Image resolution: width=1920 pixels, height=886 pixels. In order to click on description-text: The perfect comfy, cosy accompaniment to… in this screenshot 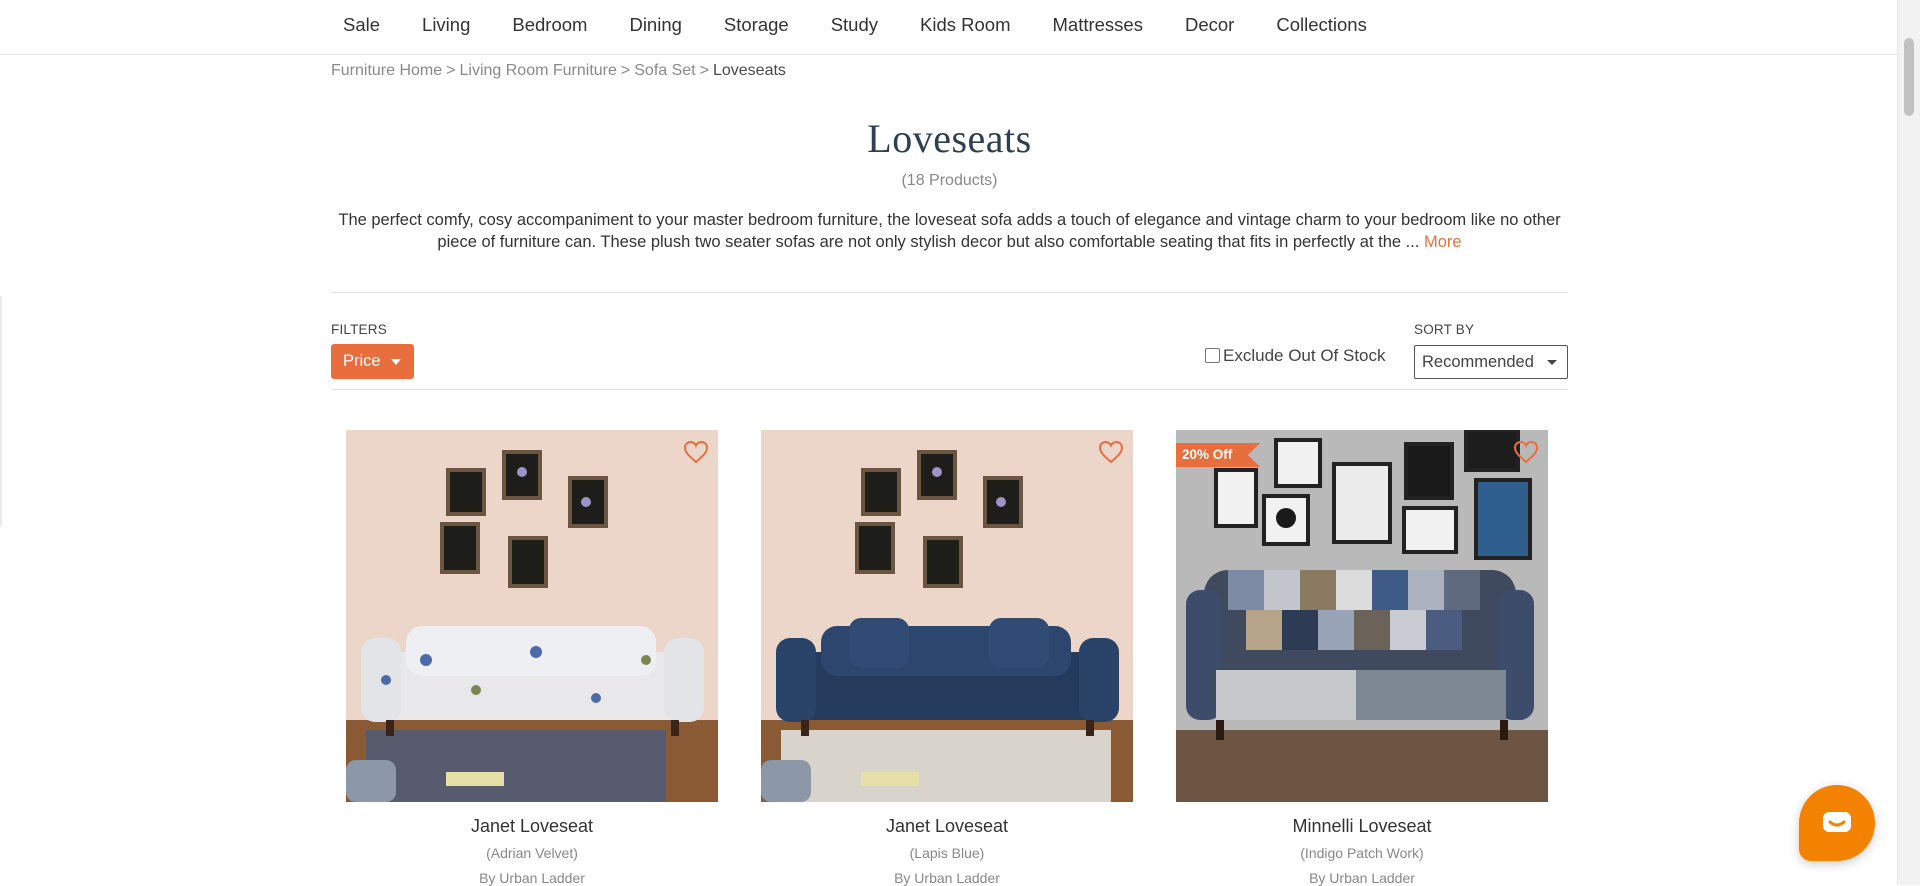, I will do `click(949, 231)`.